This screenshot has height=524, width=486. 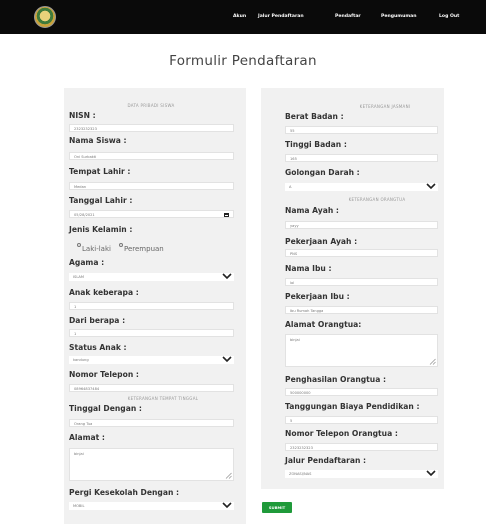 What do you see at coordinates (151, 306) in the screenshot?
I see `anak-keberapa-input: 1` at bounding box center [151, 306].